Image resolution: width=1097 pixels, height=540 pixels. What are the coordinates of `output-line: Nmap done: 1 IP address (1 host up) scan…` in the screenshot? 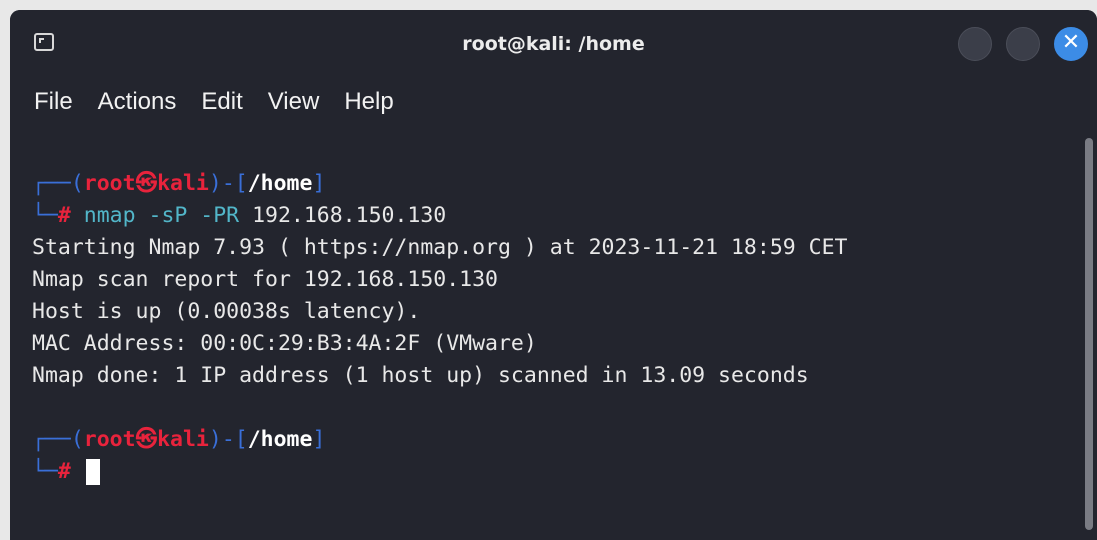 It's located at (420, 375).